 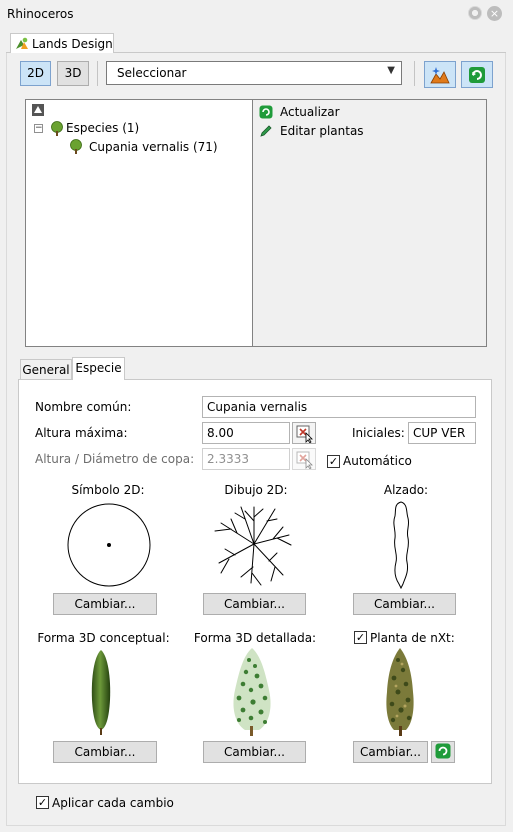 What do you see at coordinates (153, 147) in the screenshot?
I see `tree-node-cupania: Cupania vernalis (71)` at bounding box center [153, 147].